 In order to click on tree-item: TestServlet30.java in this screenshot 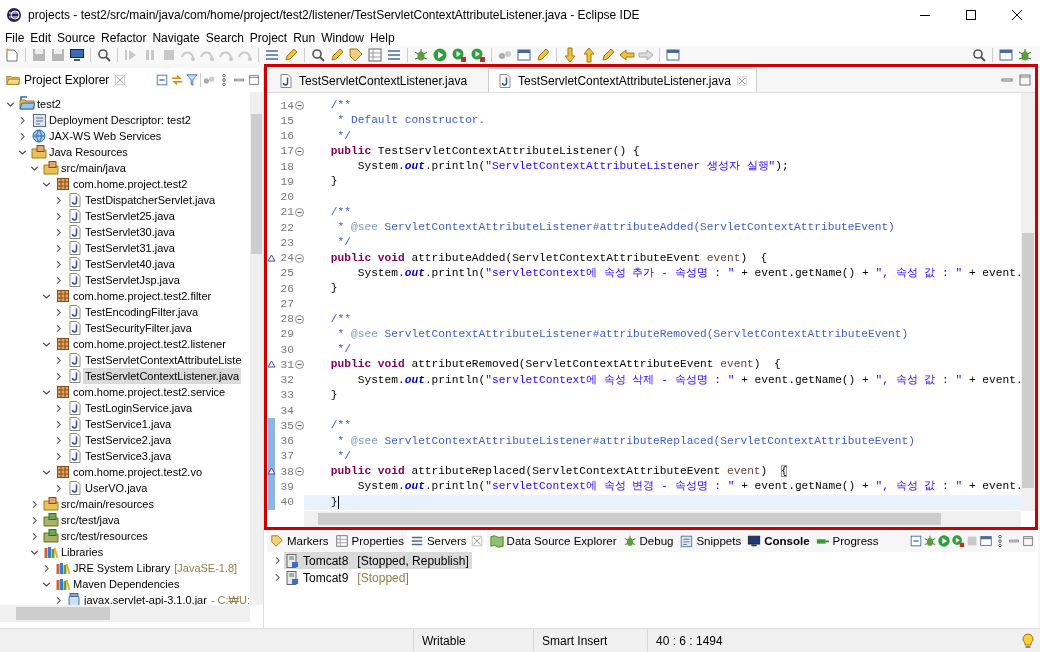, I will do `click(130, 232)`.